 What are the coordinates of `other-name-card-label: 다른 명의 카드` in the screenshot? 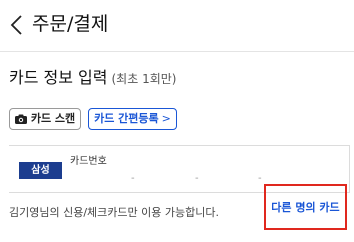 It's located at (305, 207).